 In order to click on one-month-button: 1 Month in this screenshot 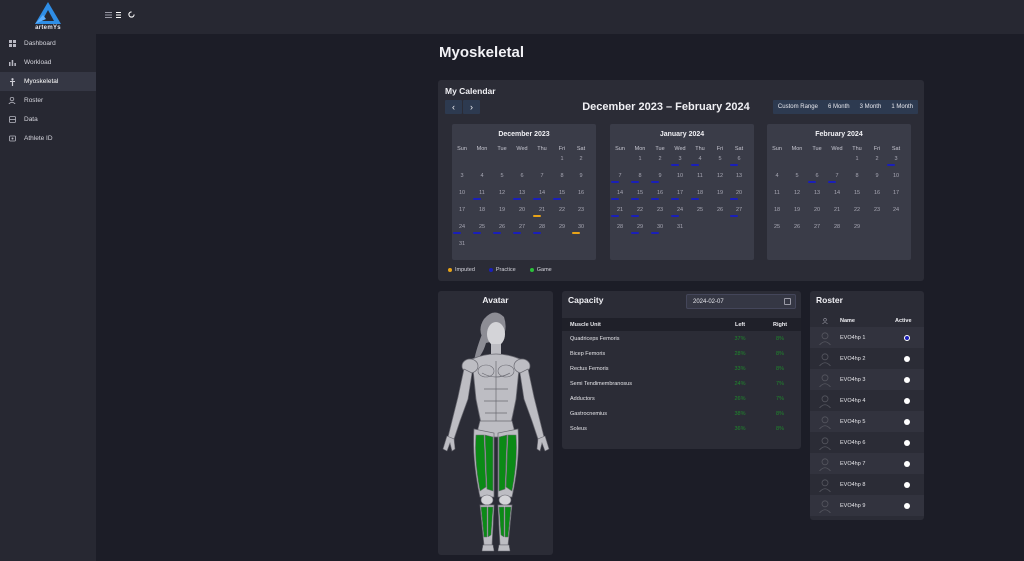, I will do `click(902, 107)`.